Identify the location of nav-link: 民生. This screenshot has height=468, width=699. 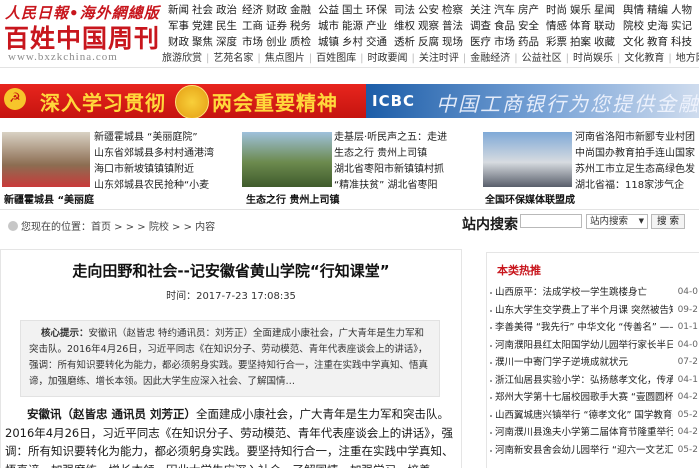
(226, 26).